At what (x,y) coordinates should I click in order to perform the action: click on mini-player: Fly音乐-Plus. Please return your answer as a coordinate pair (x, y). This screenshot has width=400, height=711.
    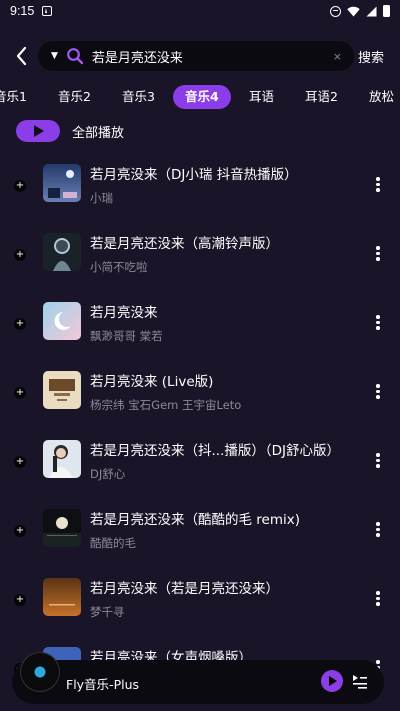
    Looking at the image, I should click on (198, 678).